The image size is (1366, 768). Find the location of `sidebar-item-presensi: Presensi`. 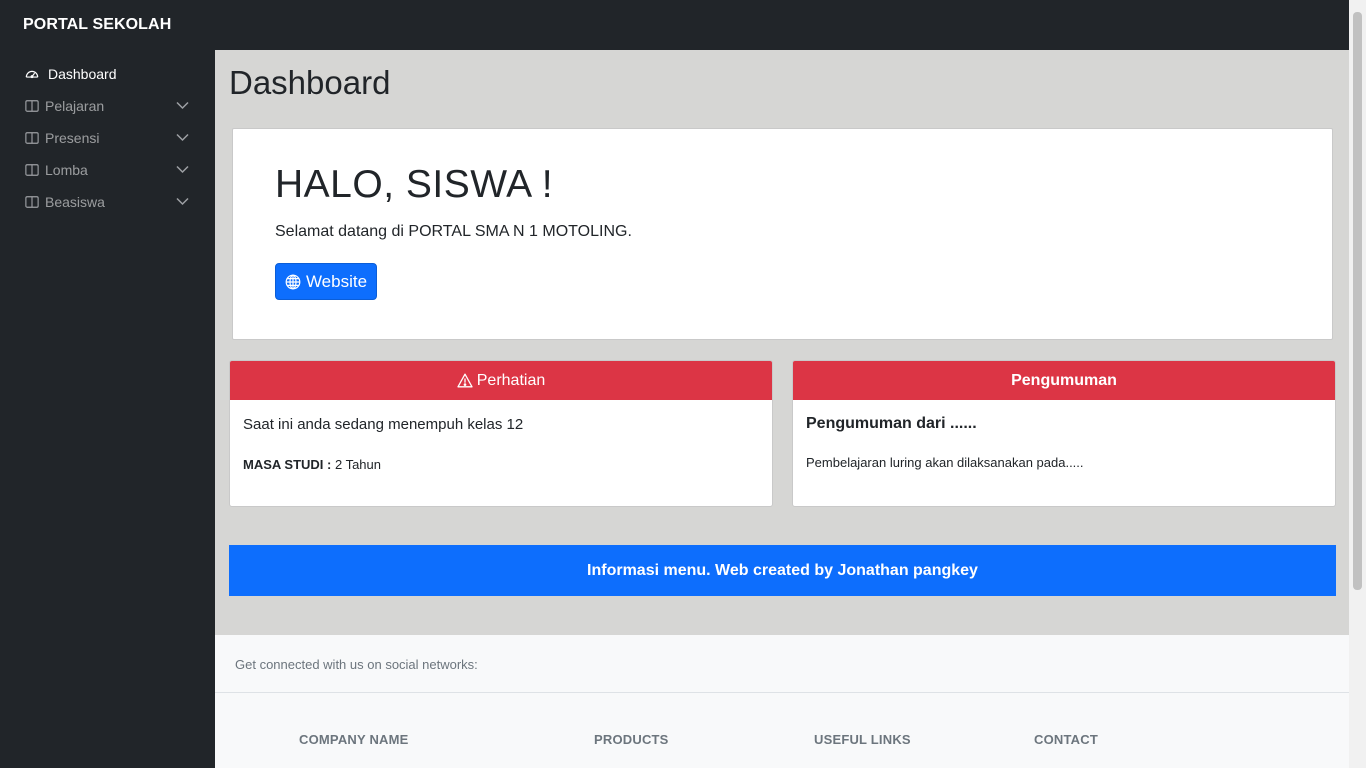

sidebar-item-presensi: Presensi is located at coordinates (107, 138).